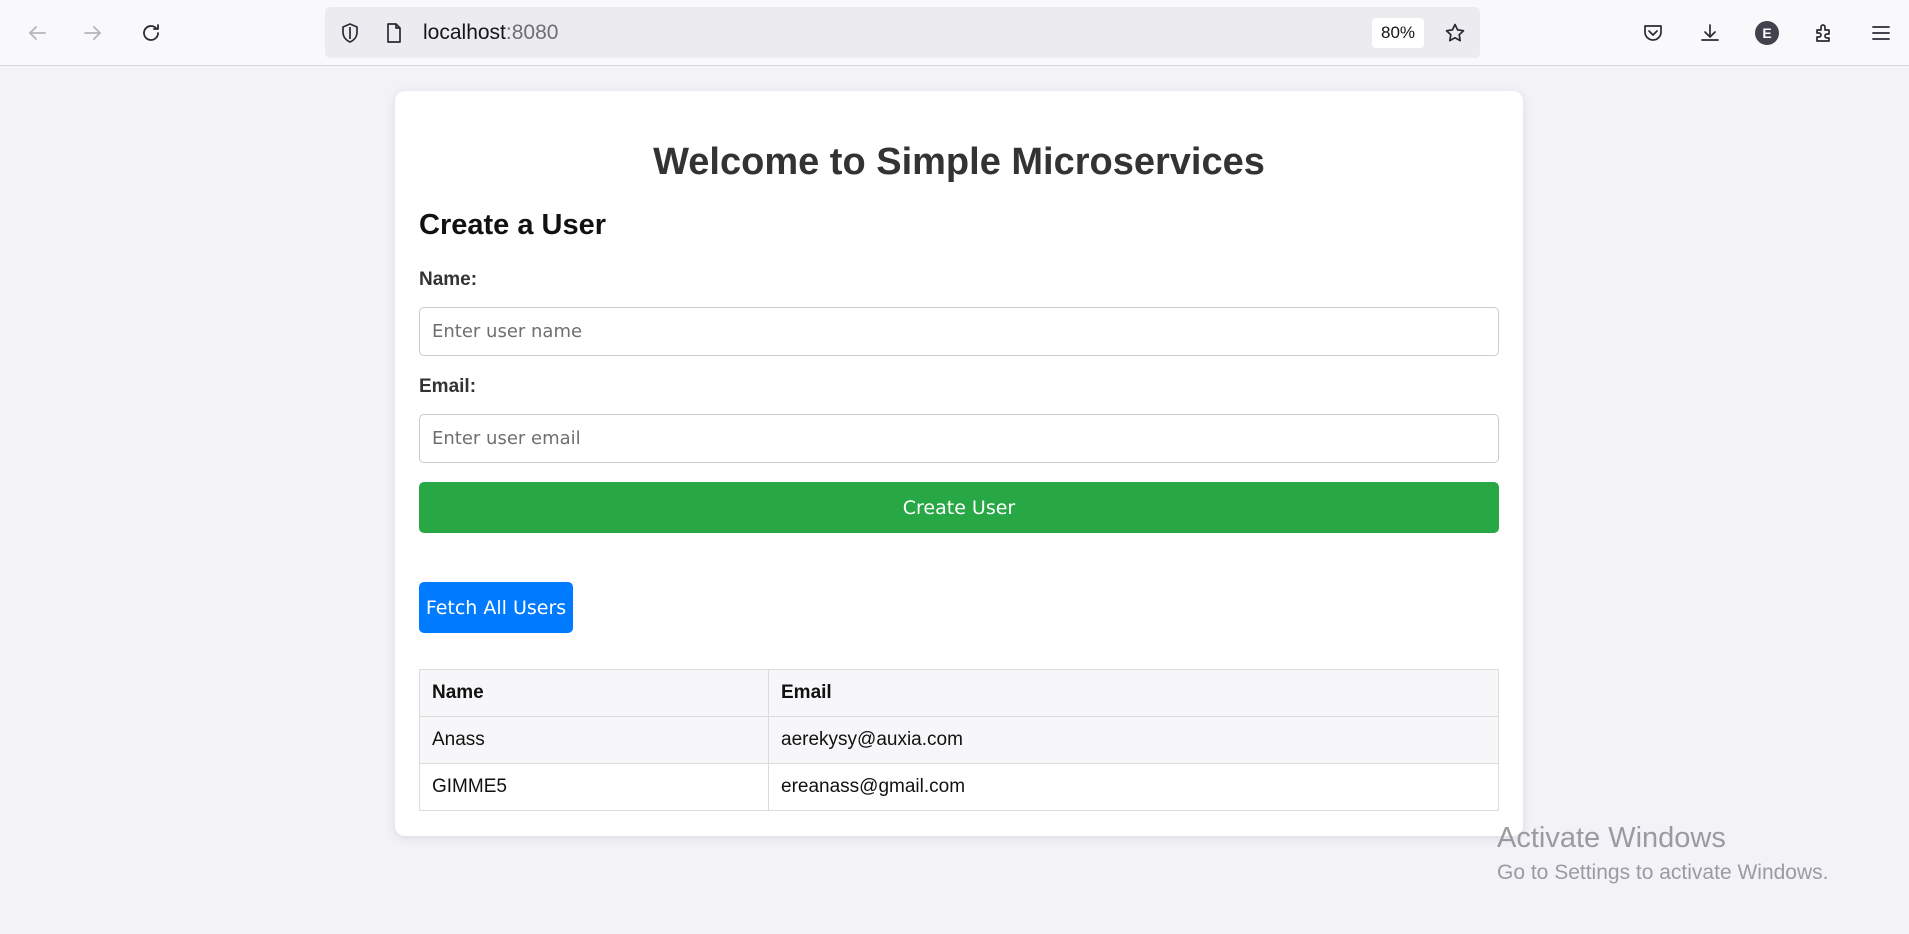  I want to click on menu-icon, so click(1881, 33).